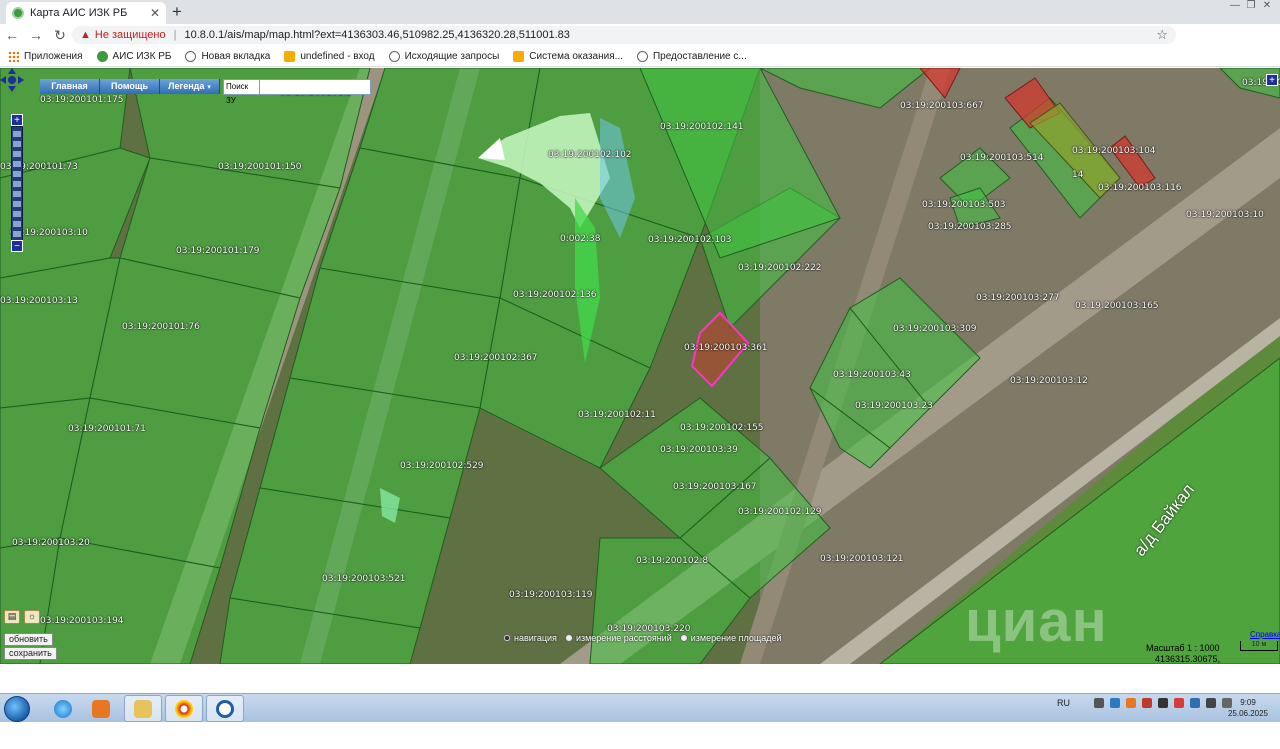  What do you see at coordinates (79, 13) in the screenshot?
I see `tab-title: Карта АИС ИЗК РБ` at bounding box center [79, 13].